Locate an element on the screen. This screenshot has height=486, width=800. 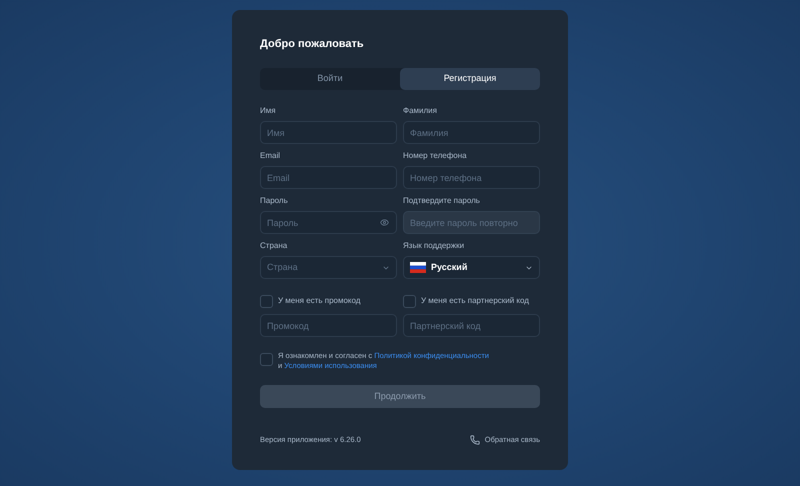
input-field: Имя is located at coordinates (328, 132).